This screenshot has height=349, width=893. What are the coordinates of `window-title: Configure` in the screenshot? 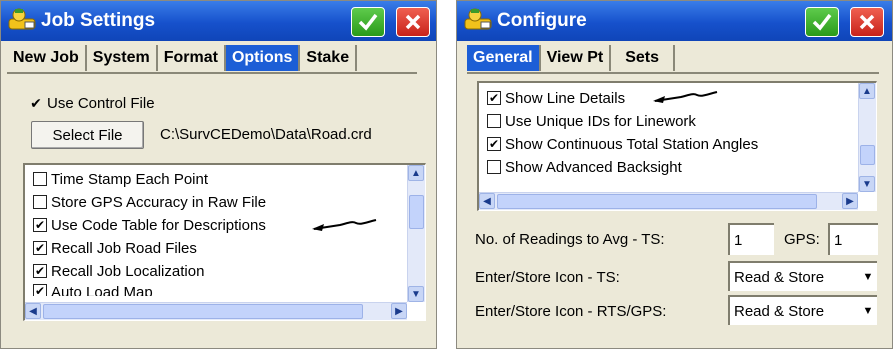 It's located at (542, 20).